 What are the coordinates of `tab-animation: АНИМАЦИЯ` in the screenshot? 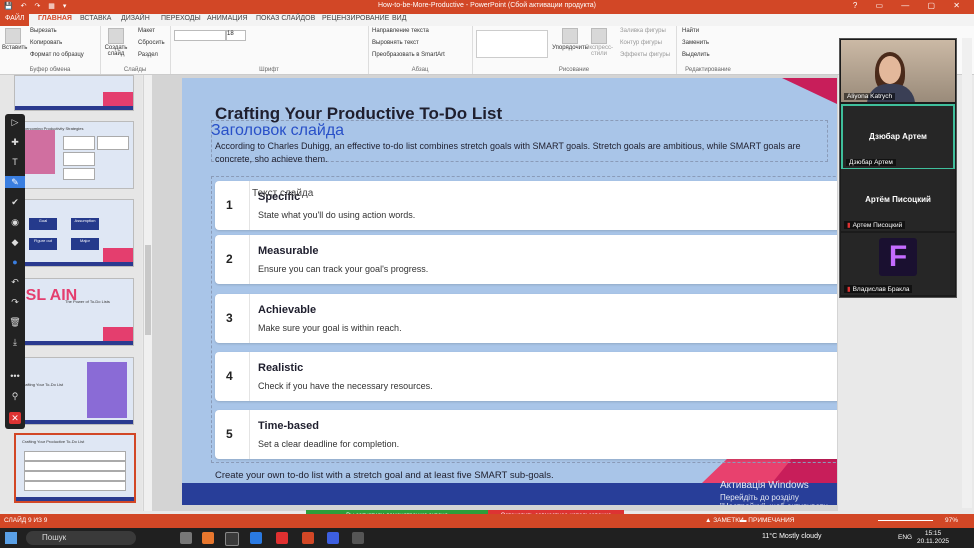 It's located at (227, 18).